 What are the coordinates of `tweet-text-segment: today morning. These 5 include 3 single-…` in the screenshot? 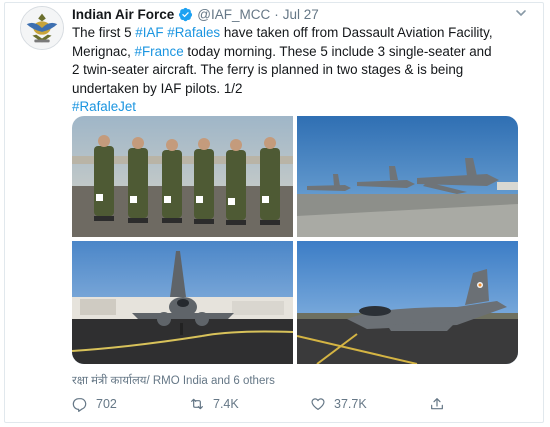 It's located at (337, 51).